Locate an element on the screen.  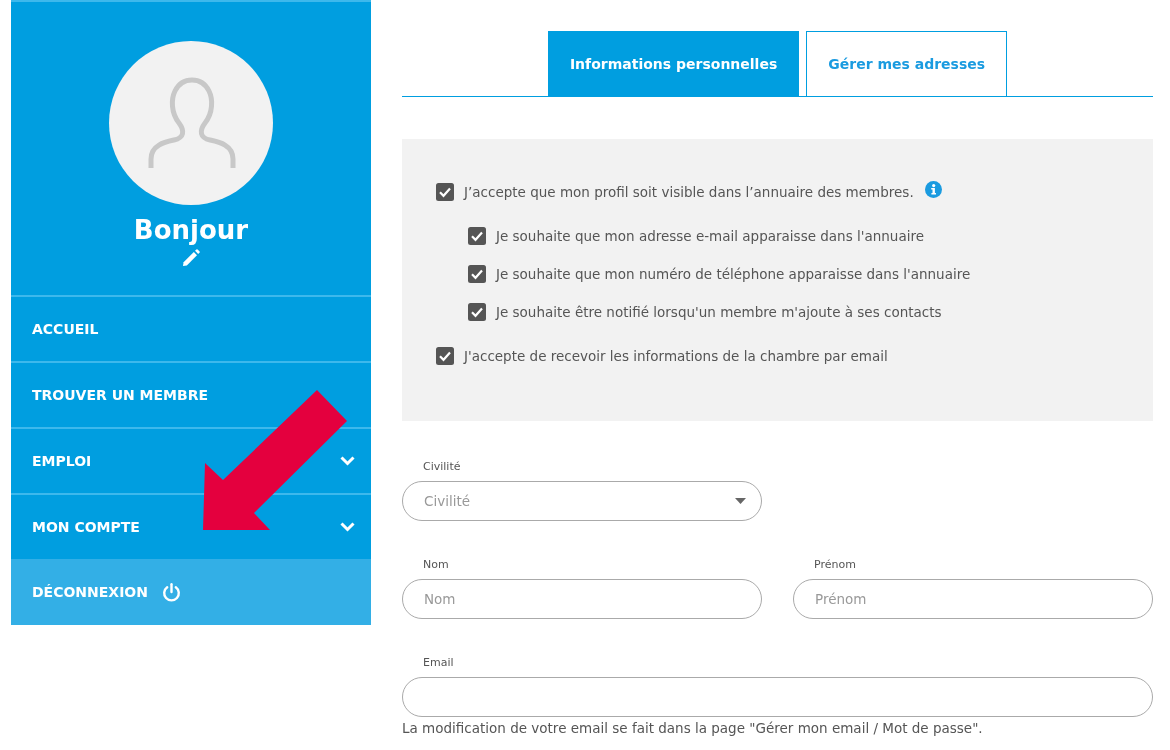
tab: Gérer mes adresses is located at coordinates (907, 63).